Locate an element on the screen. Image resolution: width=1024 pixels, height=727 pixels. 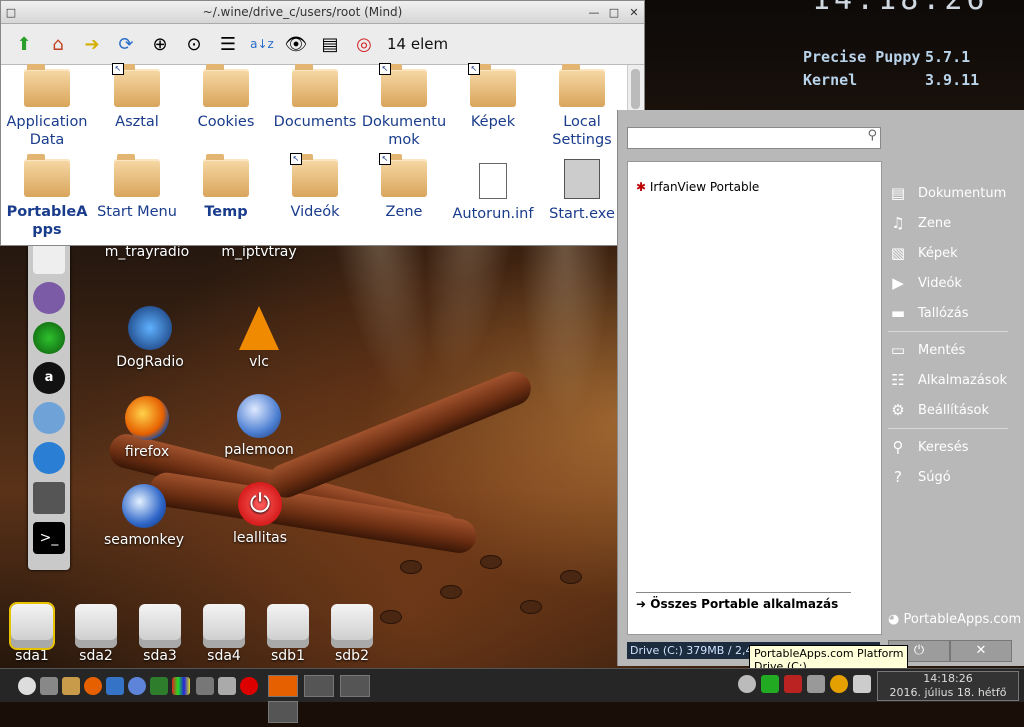
maximize-button: □ is located at coordinates (614, 12).